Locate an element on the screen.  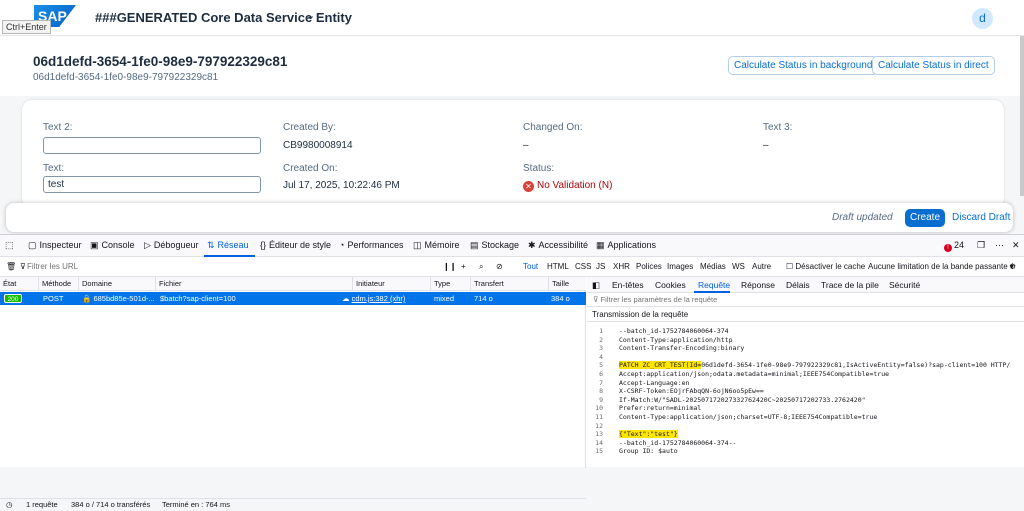
tab-inspector: ▢ Inspecteur is located at coordinates (55, 245).